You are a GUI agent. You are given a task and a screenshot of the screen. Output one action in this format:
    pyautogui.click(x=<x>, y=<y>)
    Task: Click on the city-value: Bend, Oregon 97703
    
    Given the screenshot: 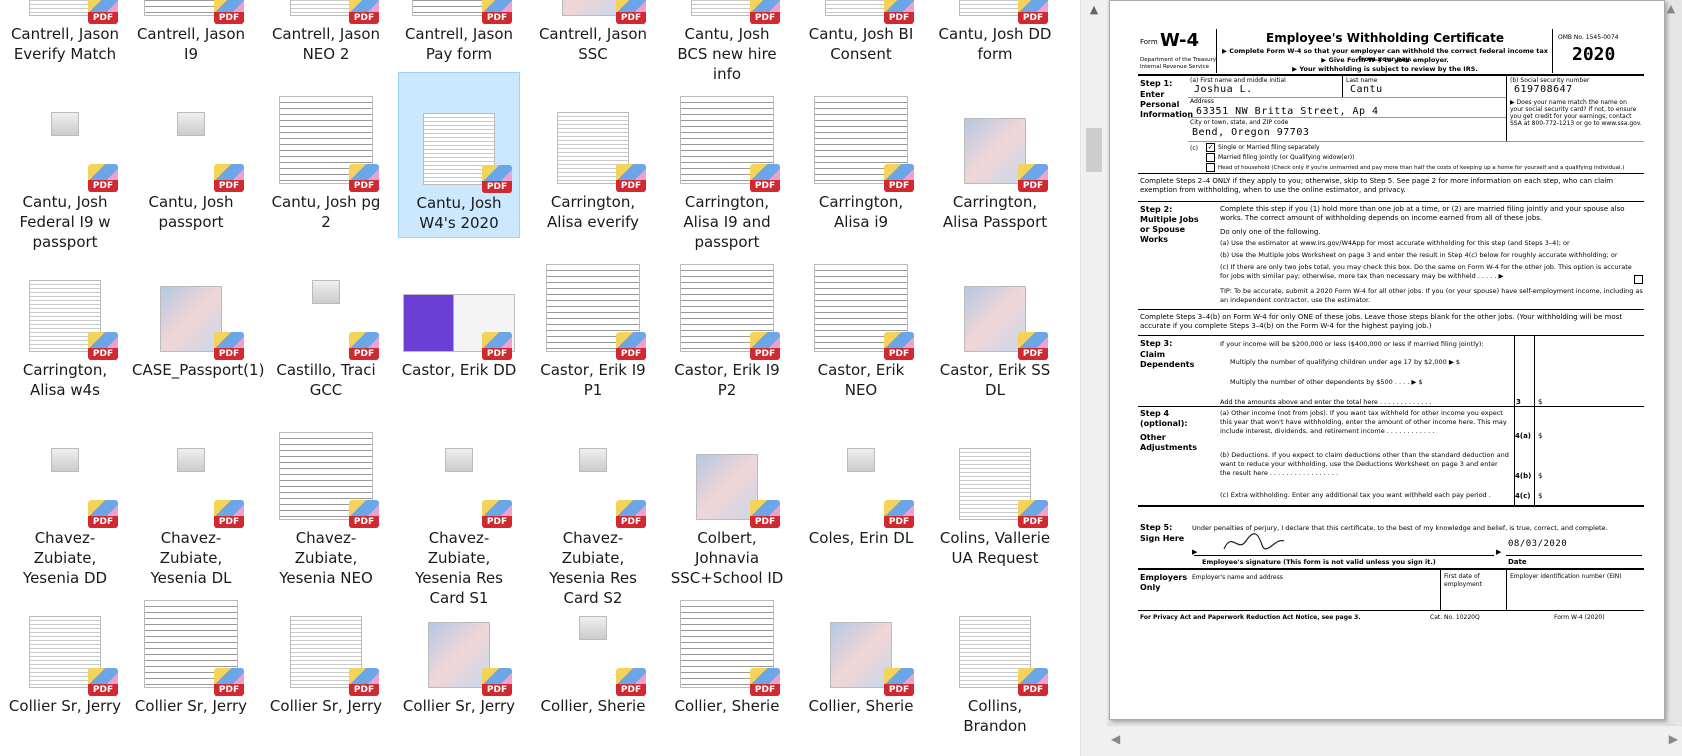 What is the action you would take?
    pyautogui.click(x=1251, y=132)
    